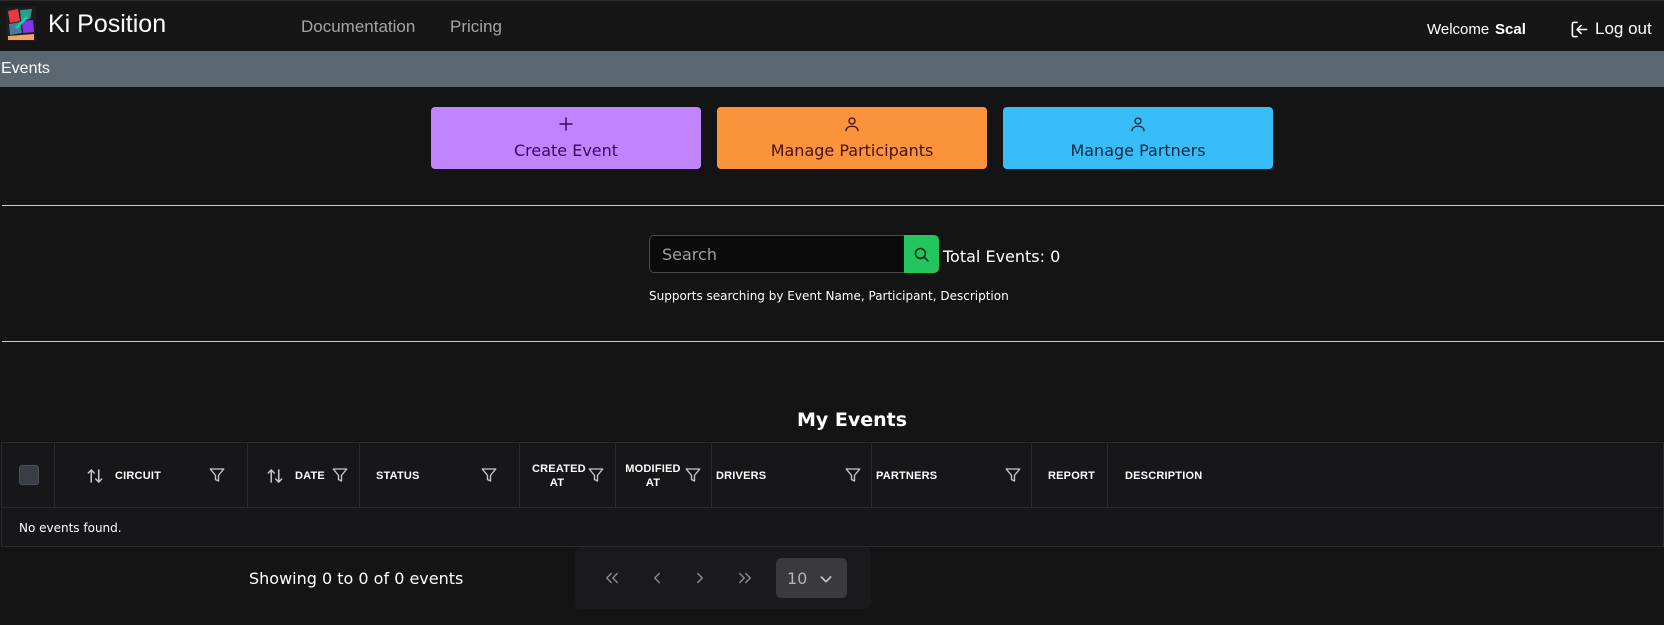 The image size is (1664, 625). What do you see at coordinates (826, 579) in the screenshot?
I see `chevron-down-icon` at bounding box center [826, 579].